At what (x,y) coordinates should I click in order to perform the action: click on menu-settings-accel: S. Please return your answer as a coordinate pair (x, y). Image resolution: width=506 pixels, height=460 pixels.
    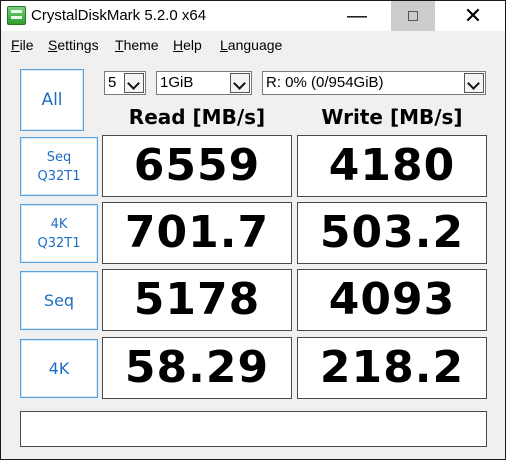
    Looking at the image, I should click on (53, 45).